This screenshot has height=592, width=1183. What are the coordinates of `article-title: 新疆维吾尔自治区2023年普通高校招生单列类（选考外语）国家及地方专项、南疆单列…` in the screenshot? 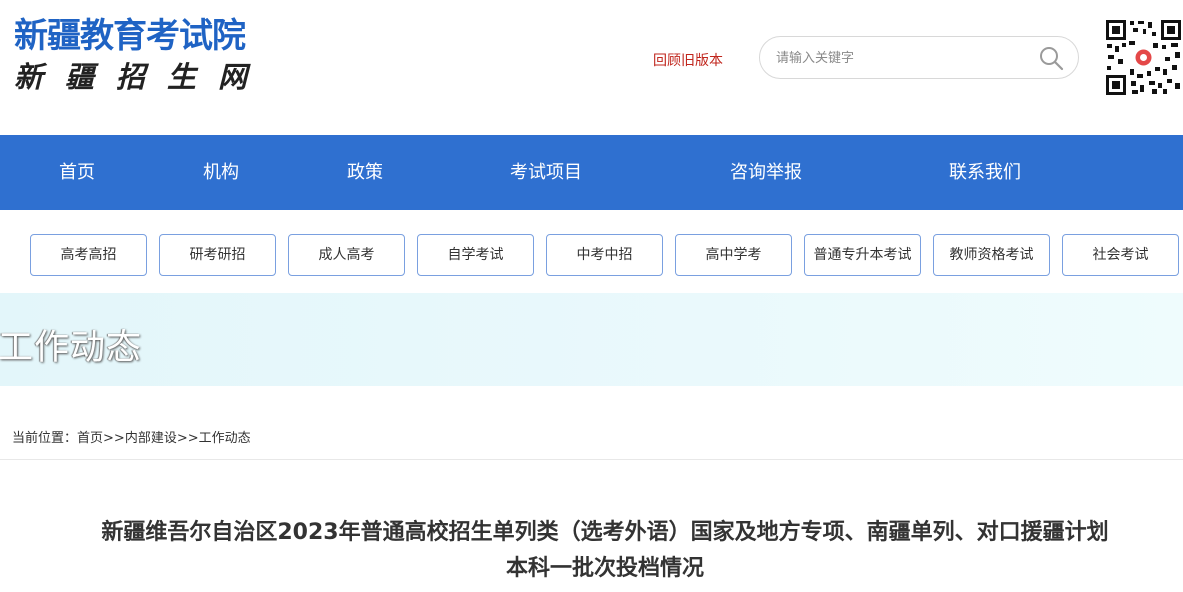 It's located at (605, 551).